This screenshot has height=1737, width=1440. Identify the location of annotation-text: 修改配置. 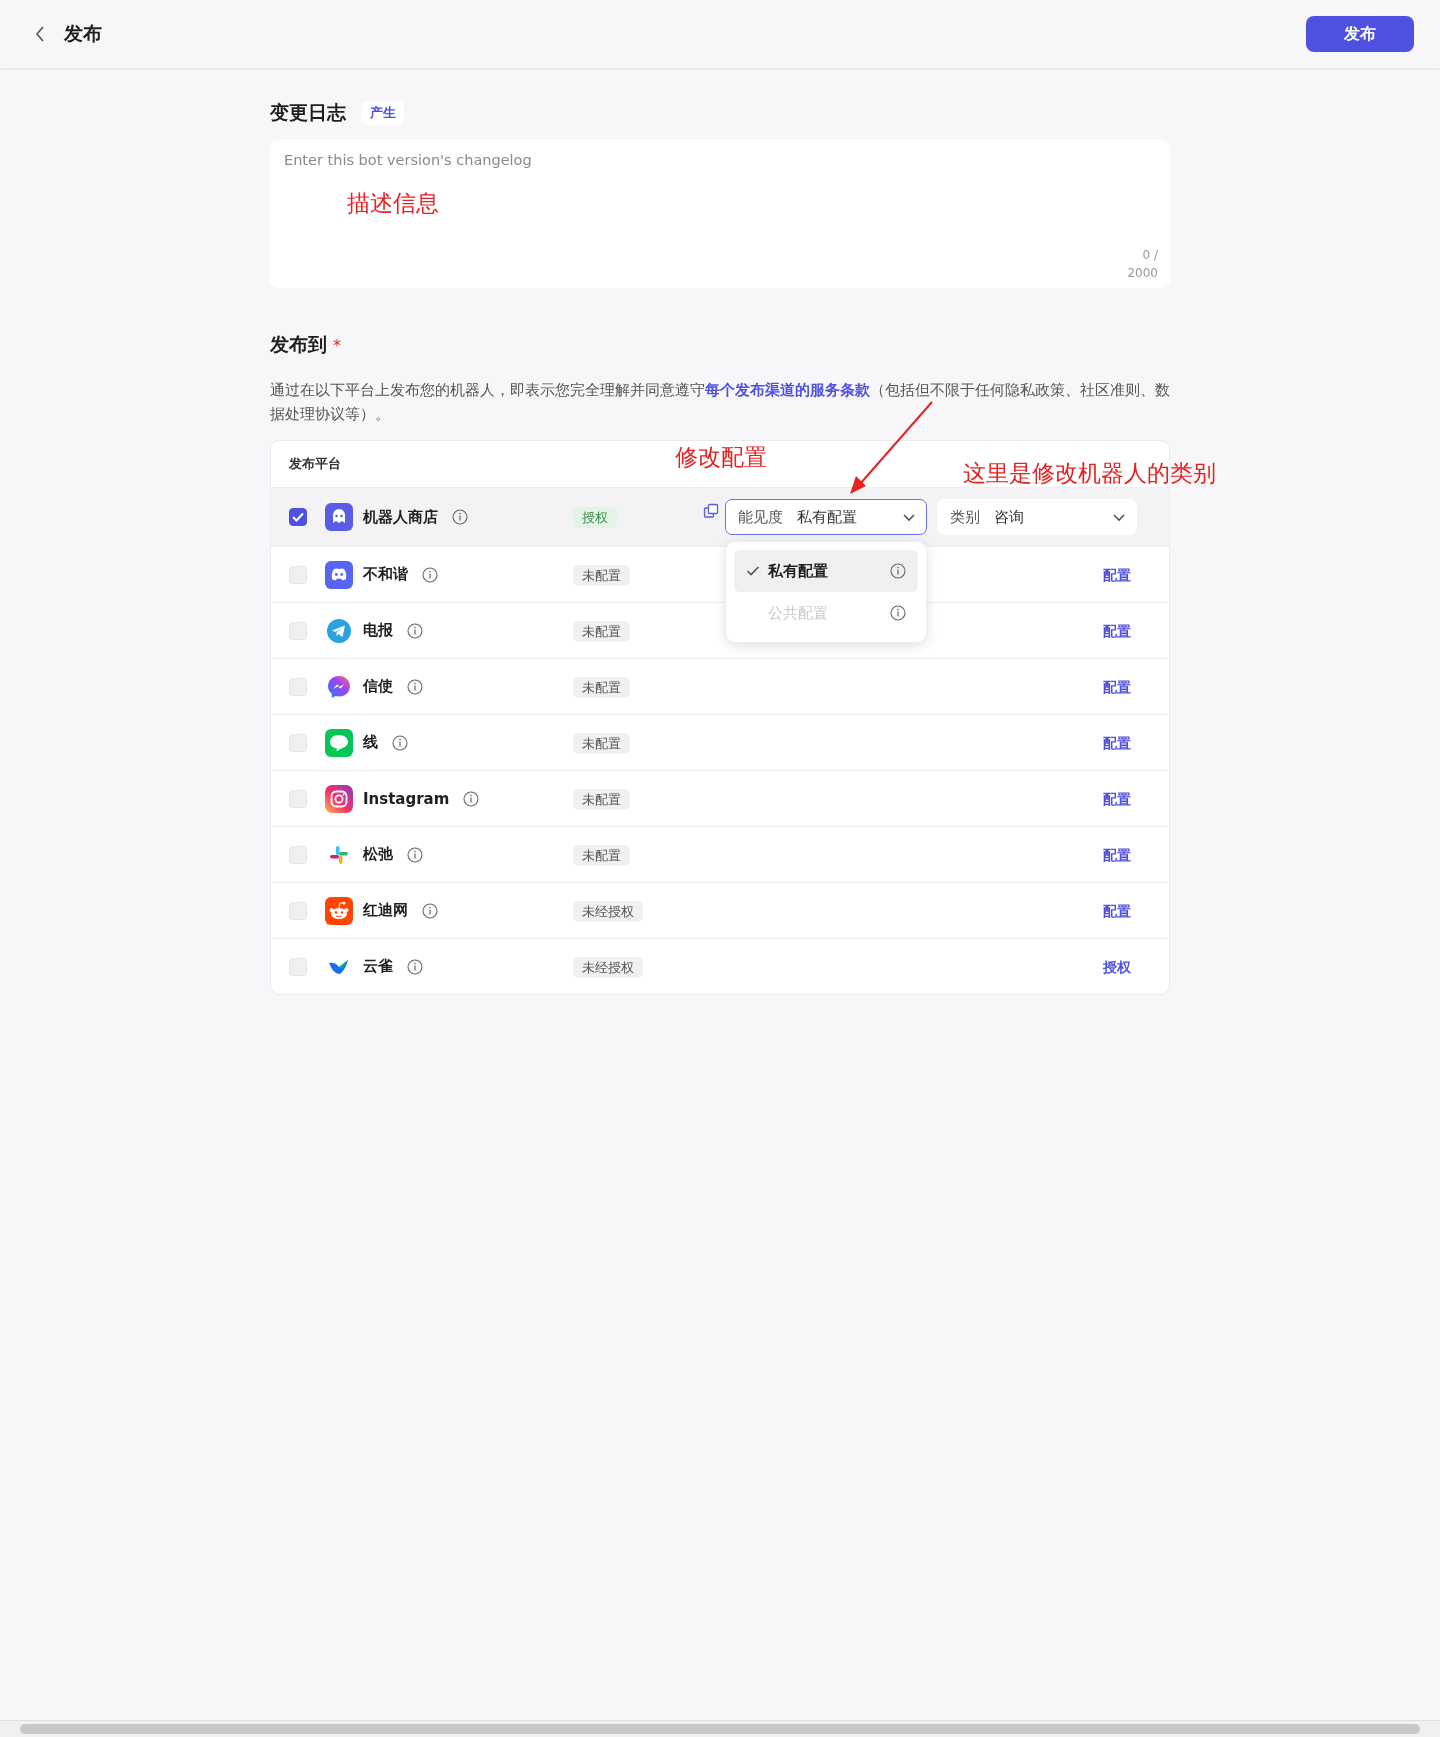
(721, 457).